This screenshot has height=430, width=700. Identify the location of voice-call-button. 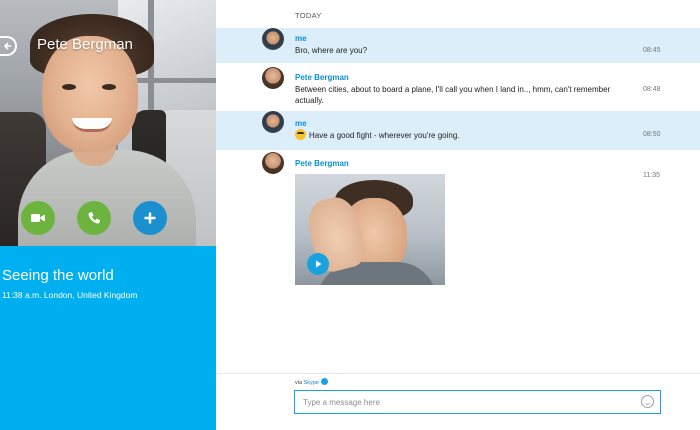
(94, 218).